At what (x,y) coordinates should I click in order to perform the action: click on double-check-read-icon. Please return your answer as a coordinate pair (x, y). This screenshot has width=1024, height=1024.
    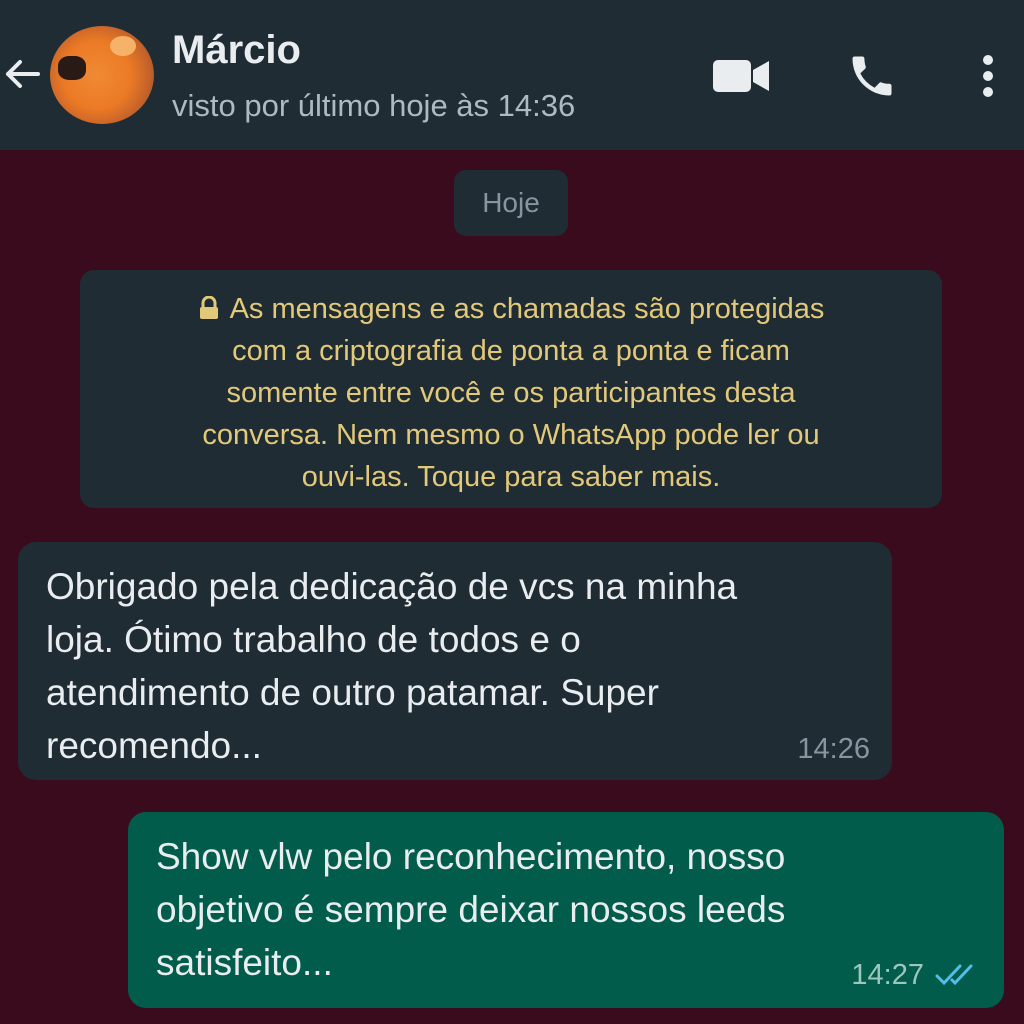
    Looking at the image, I should click on (954, 975).